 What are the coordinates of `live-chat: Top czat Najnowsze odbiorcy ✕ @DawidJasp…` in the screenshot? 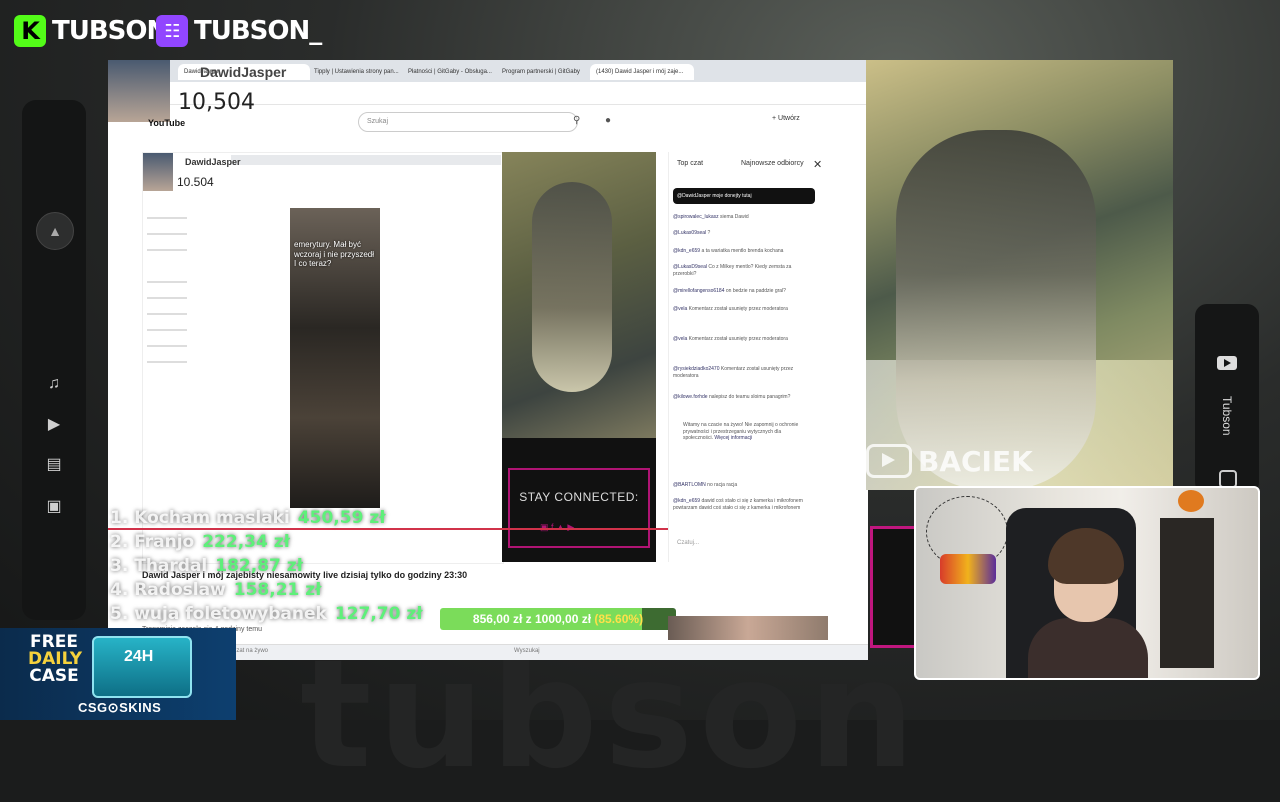 It's located at (745, 357).